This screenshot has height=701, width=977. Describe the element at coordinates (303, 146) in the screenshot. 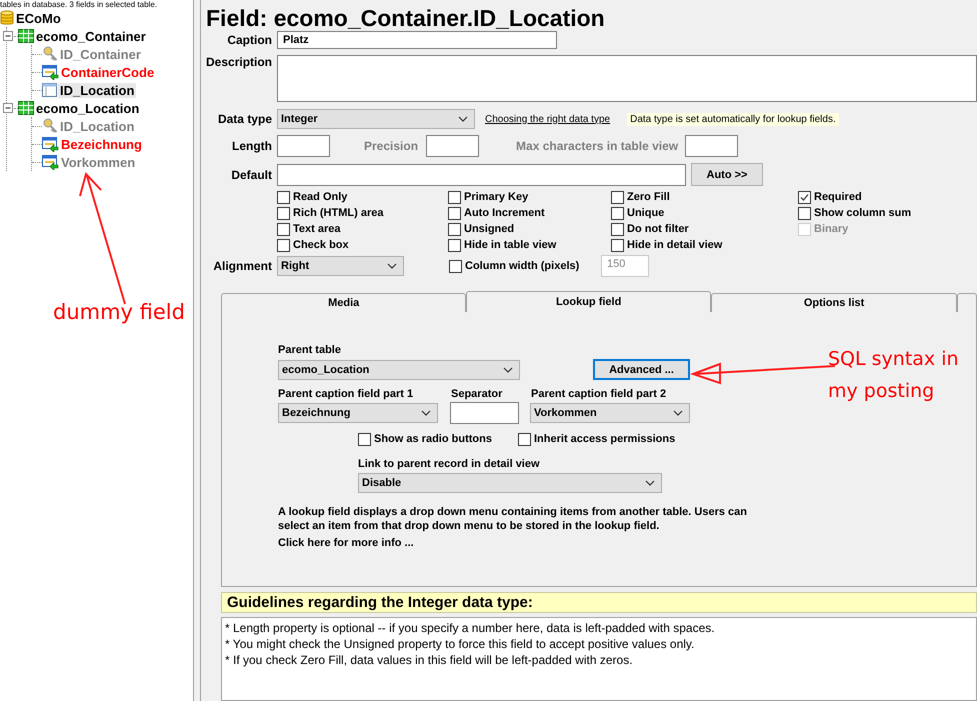

I see `length-field` at that location.